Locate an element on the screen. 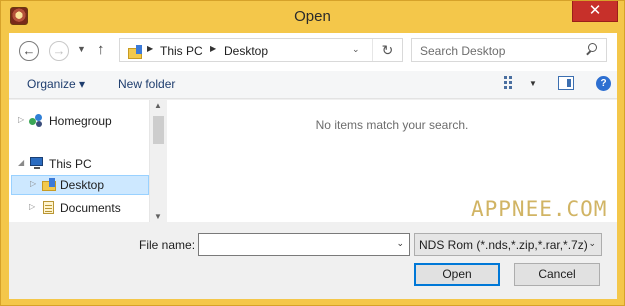 Image resolution: width=625 pixels, height=306 pixels. search-box: Search Desktop is located at coordinates (509, 50).